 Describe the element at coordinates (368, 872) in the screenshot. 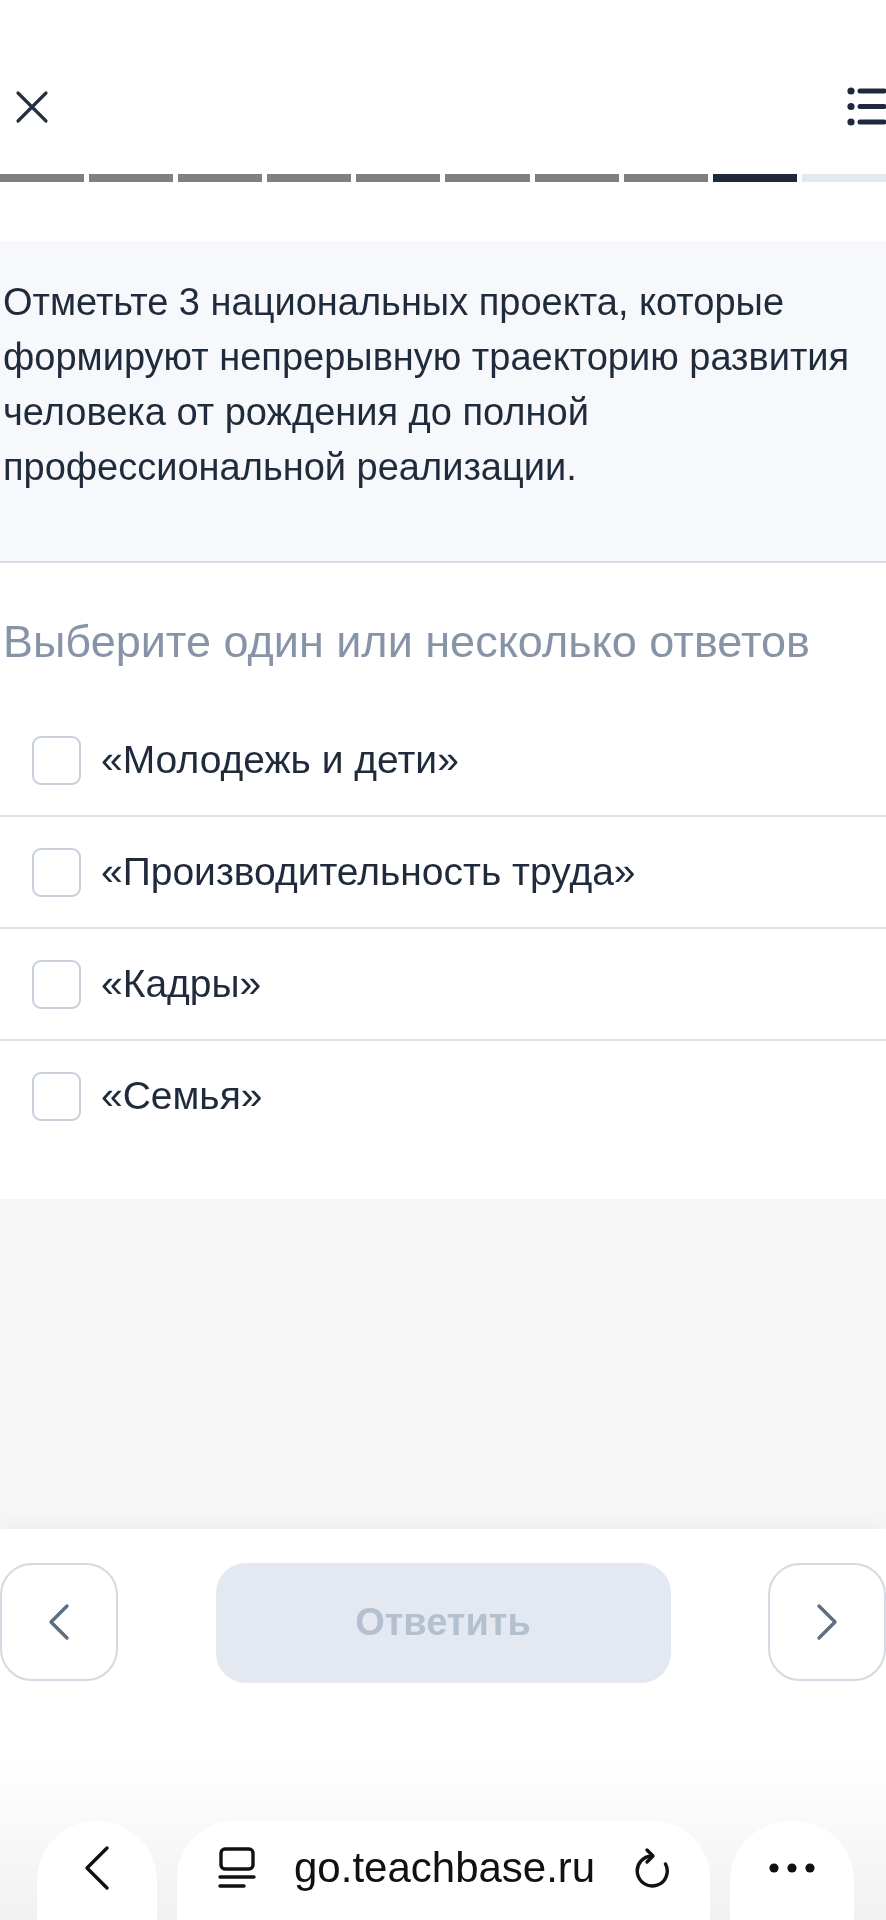

I see `option-label: «Производительность труда»` at that location.